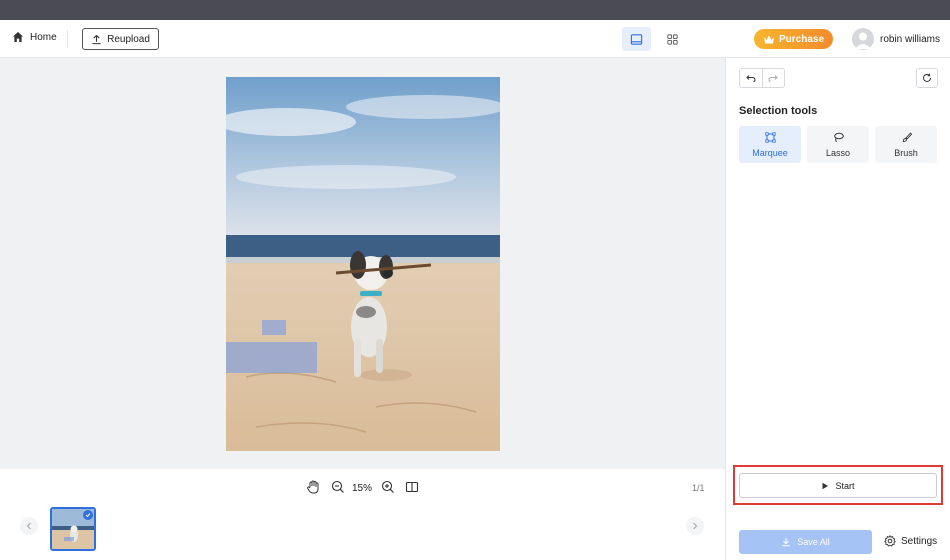 This screenshot has height=560, width=950. I want to click on lasso-label: Lasso, so click(838, 152).